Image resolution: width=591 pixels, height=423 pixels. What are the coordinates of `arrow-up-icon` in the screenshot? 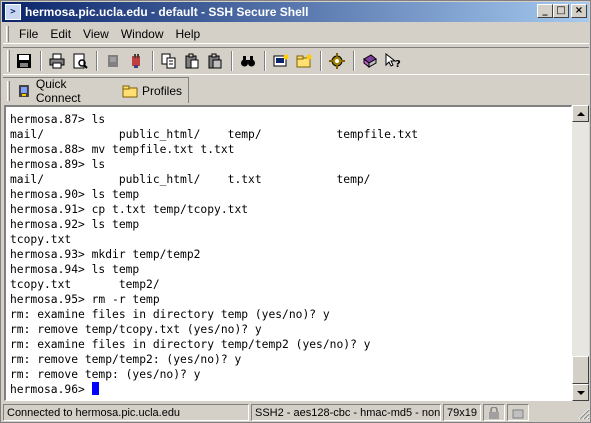 It's located at (580, 113).